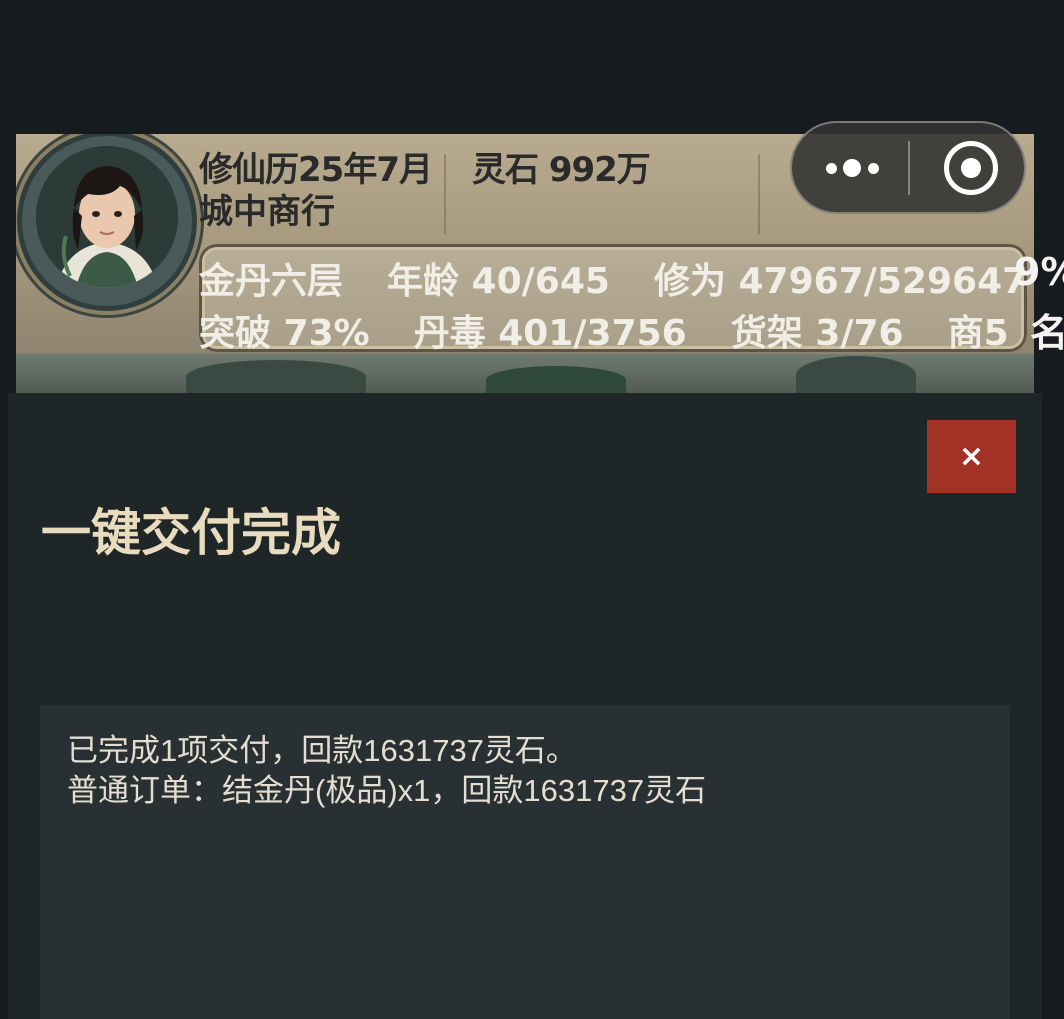 This screenshot has height=1019, width=1064. What do you see at coordinates (978, 333) in the screenshot?
I see `merchant-stat: 商5` at bounding box center [978, 333].